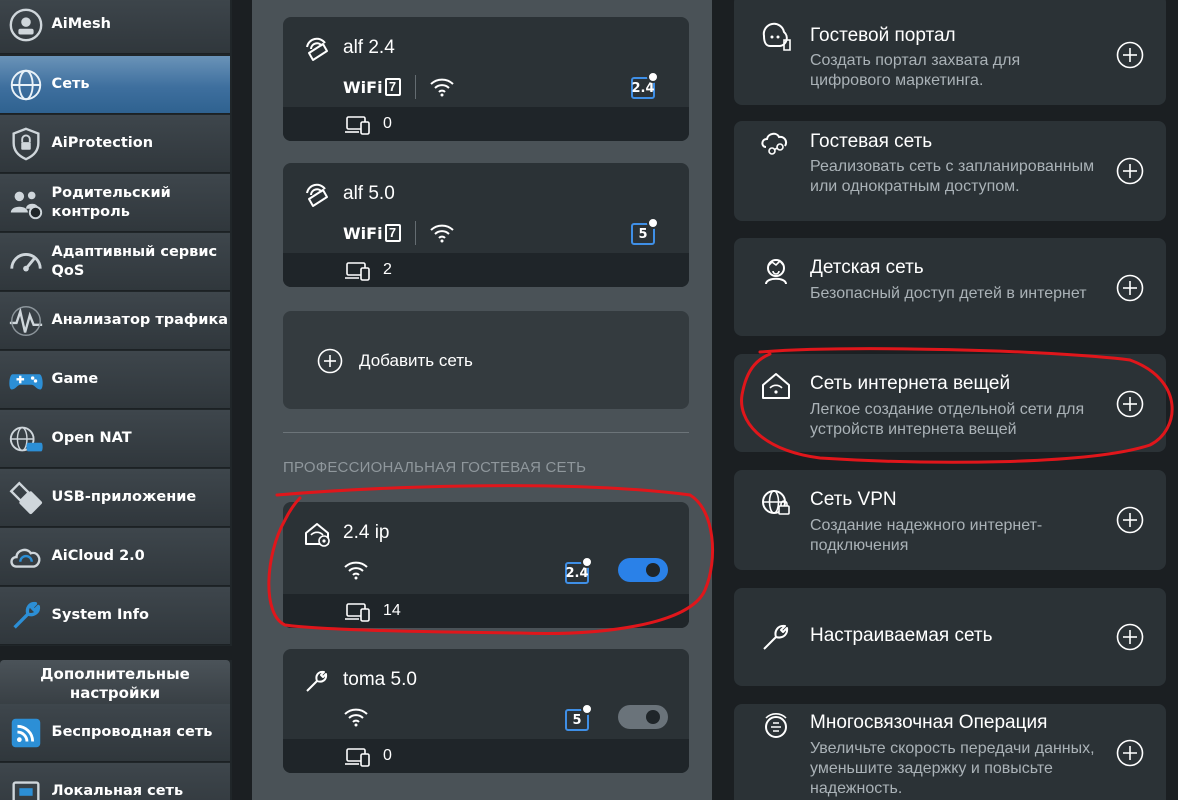  Describe the element at coordinates (486, 565) in the screenshot. I see `pro-guest-card: 2.4 ip 2.4 14` at that location.